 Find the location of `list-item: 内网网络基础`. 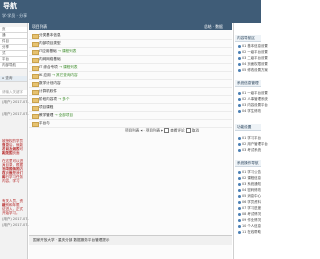

list-item: 内网网络基础 is located at coordinates (130, 60).